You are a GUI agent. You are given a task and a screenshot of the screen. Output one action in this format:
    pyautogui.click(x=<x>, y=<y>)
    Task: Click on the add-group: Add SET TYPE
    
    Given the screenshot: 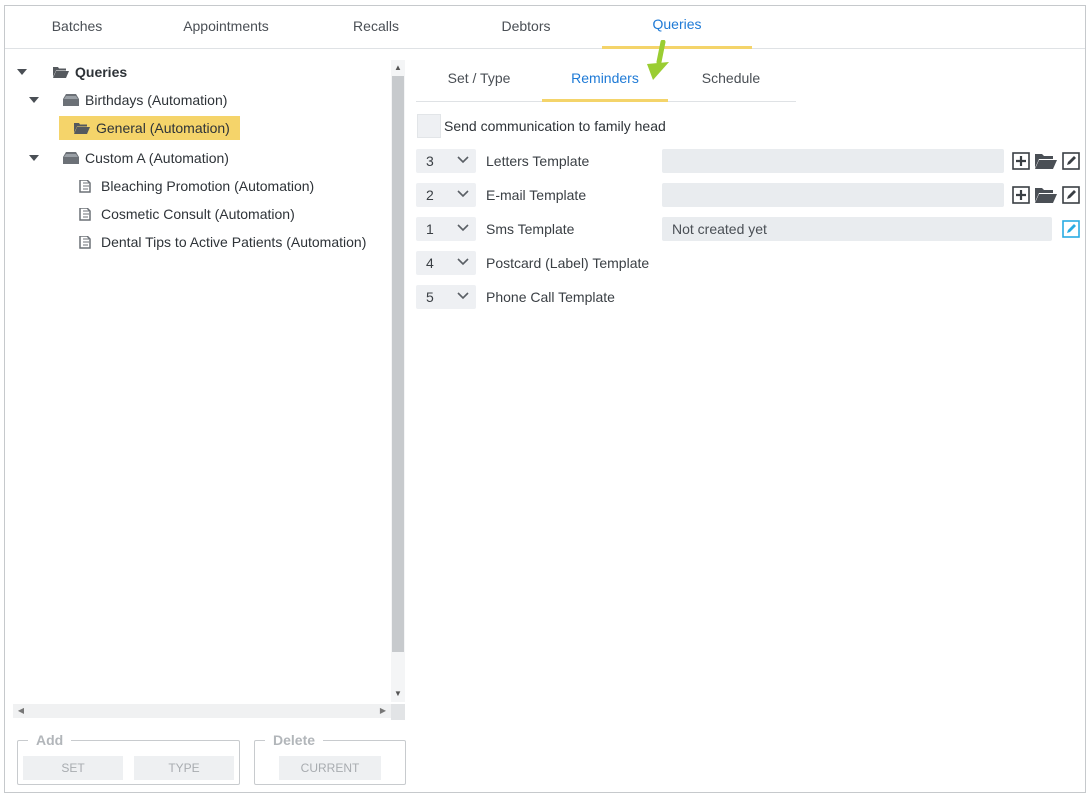 What is the action you would take?
    pyautogui.click(x=128, y=758)
    